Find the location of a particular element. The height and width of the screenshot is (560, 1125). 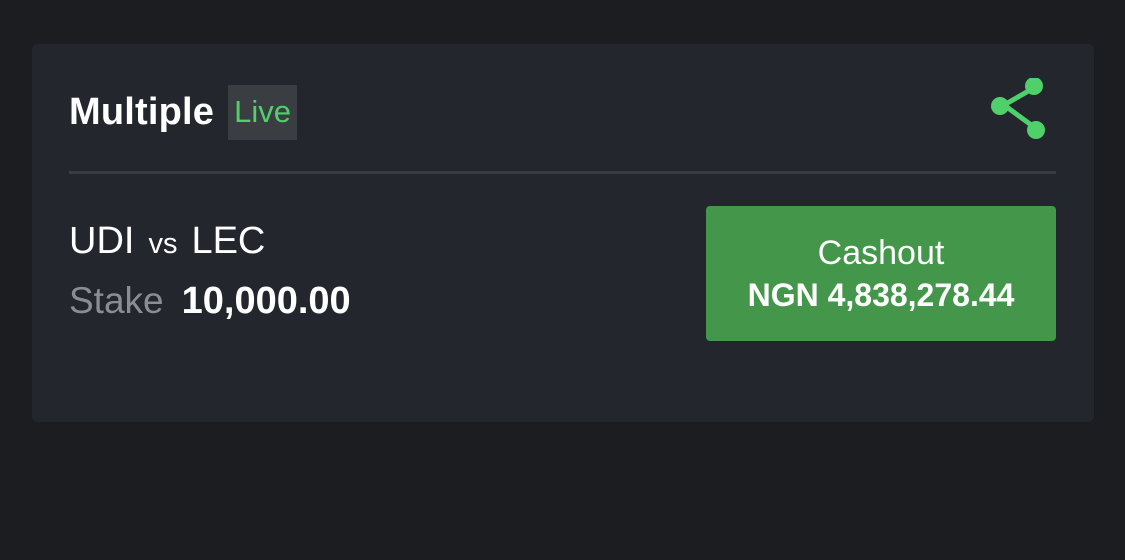

share-button is located at coordinates (1020, 109).